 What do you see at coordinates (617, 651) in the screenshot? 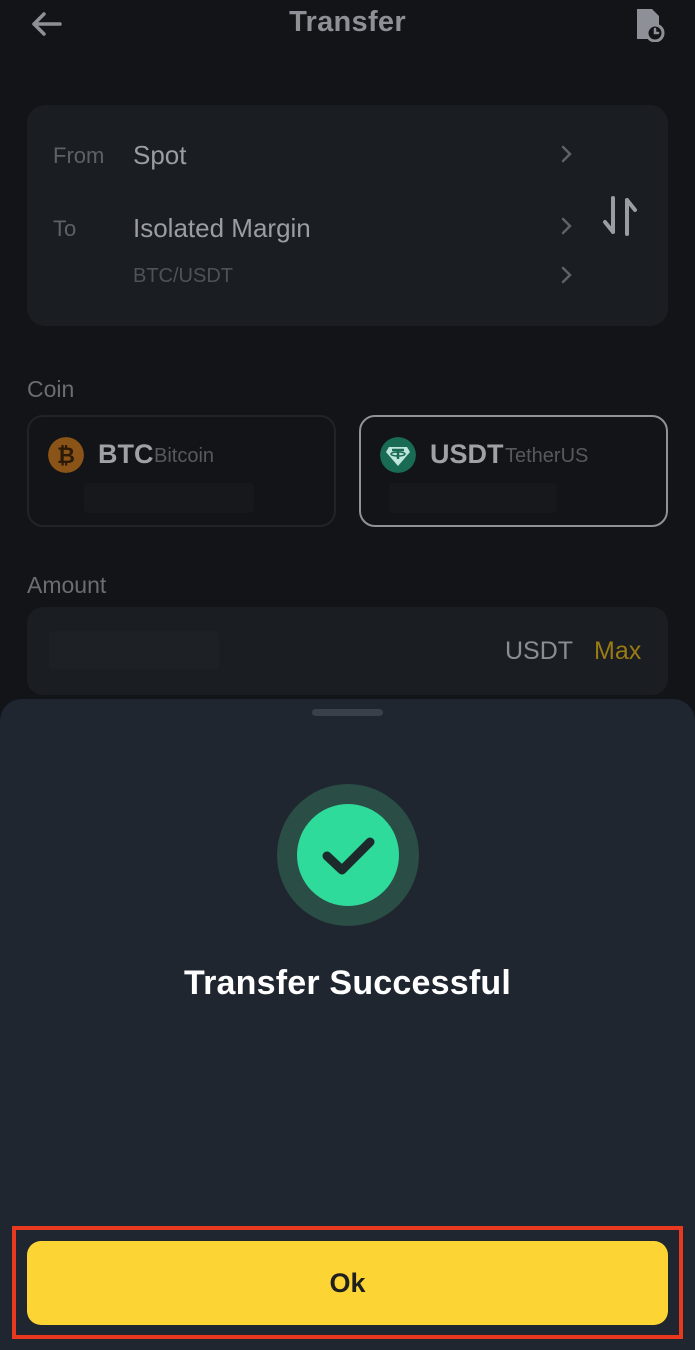
I see `max-button: Max` at bounding box center [617, 651].